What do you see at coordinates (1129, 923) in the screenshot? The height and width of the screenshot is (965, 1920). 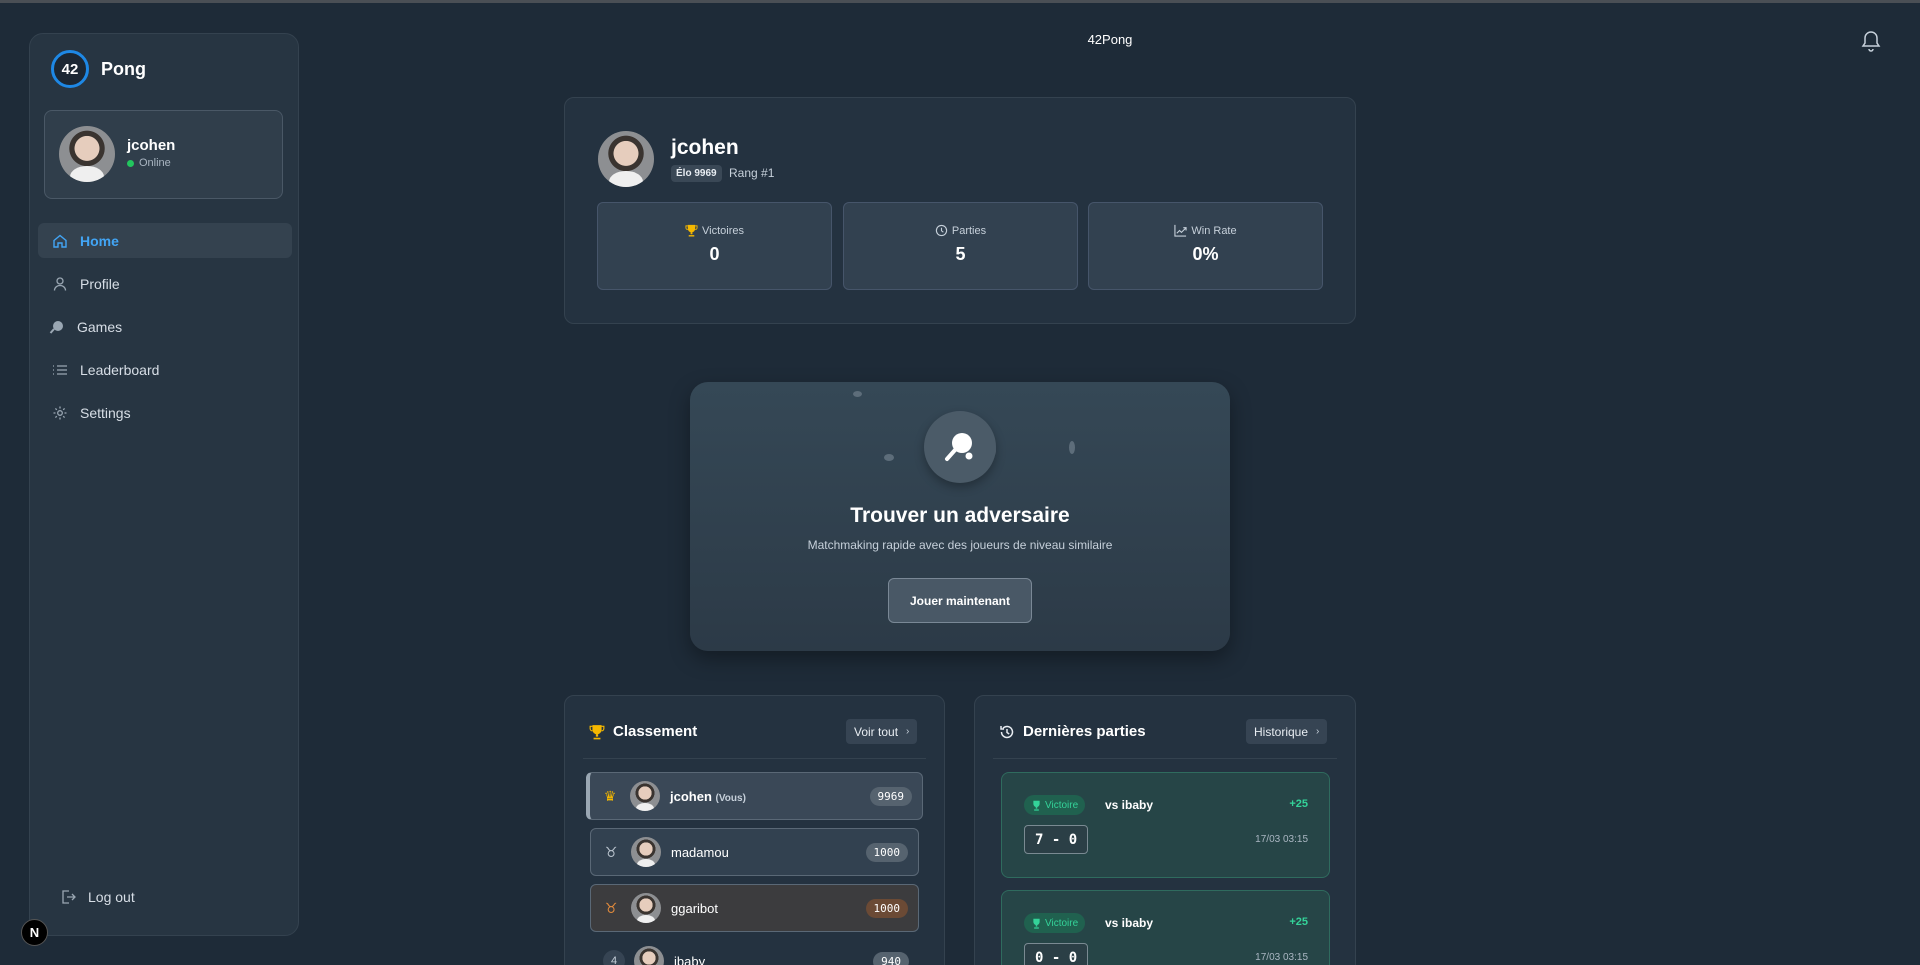 I see `opponent: vs ibaby` at bounding box center [1129, 923].